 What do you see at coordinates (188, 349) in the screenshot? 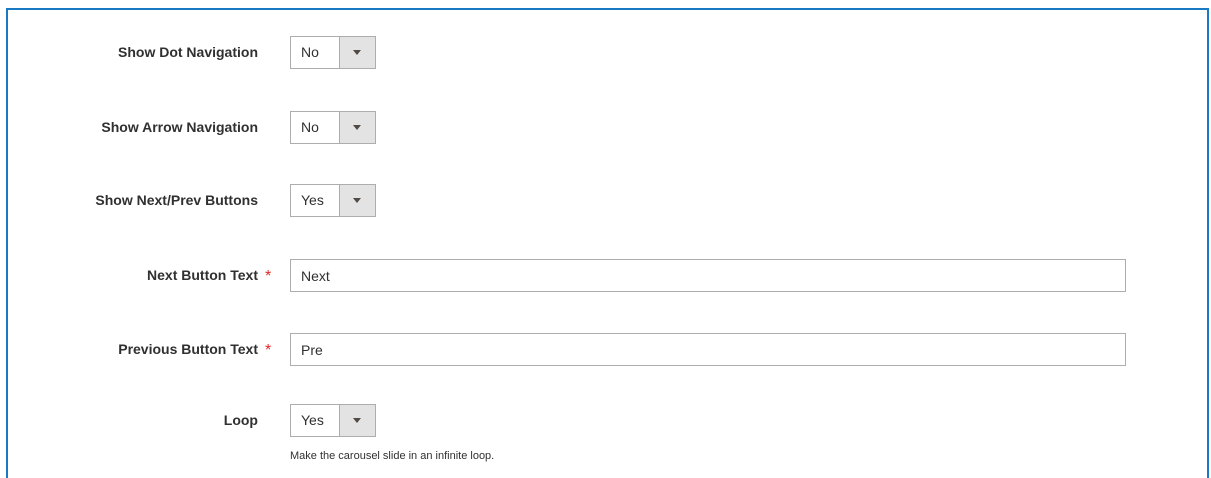
I see `field-label: Previous Button Text` at bounding box center [188, 349].